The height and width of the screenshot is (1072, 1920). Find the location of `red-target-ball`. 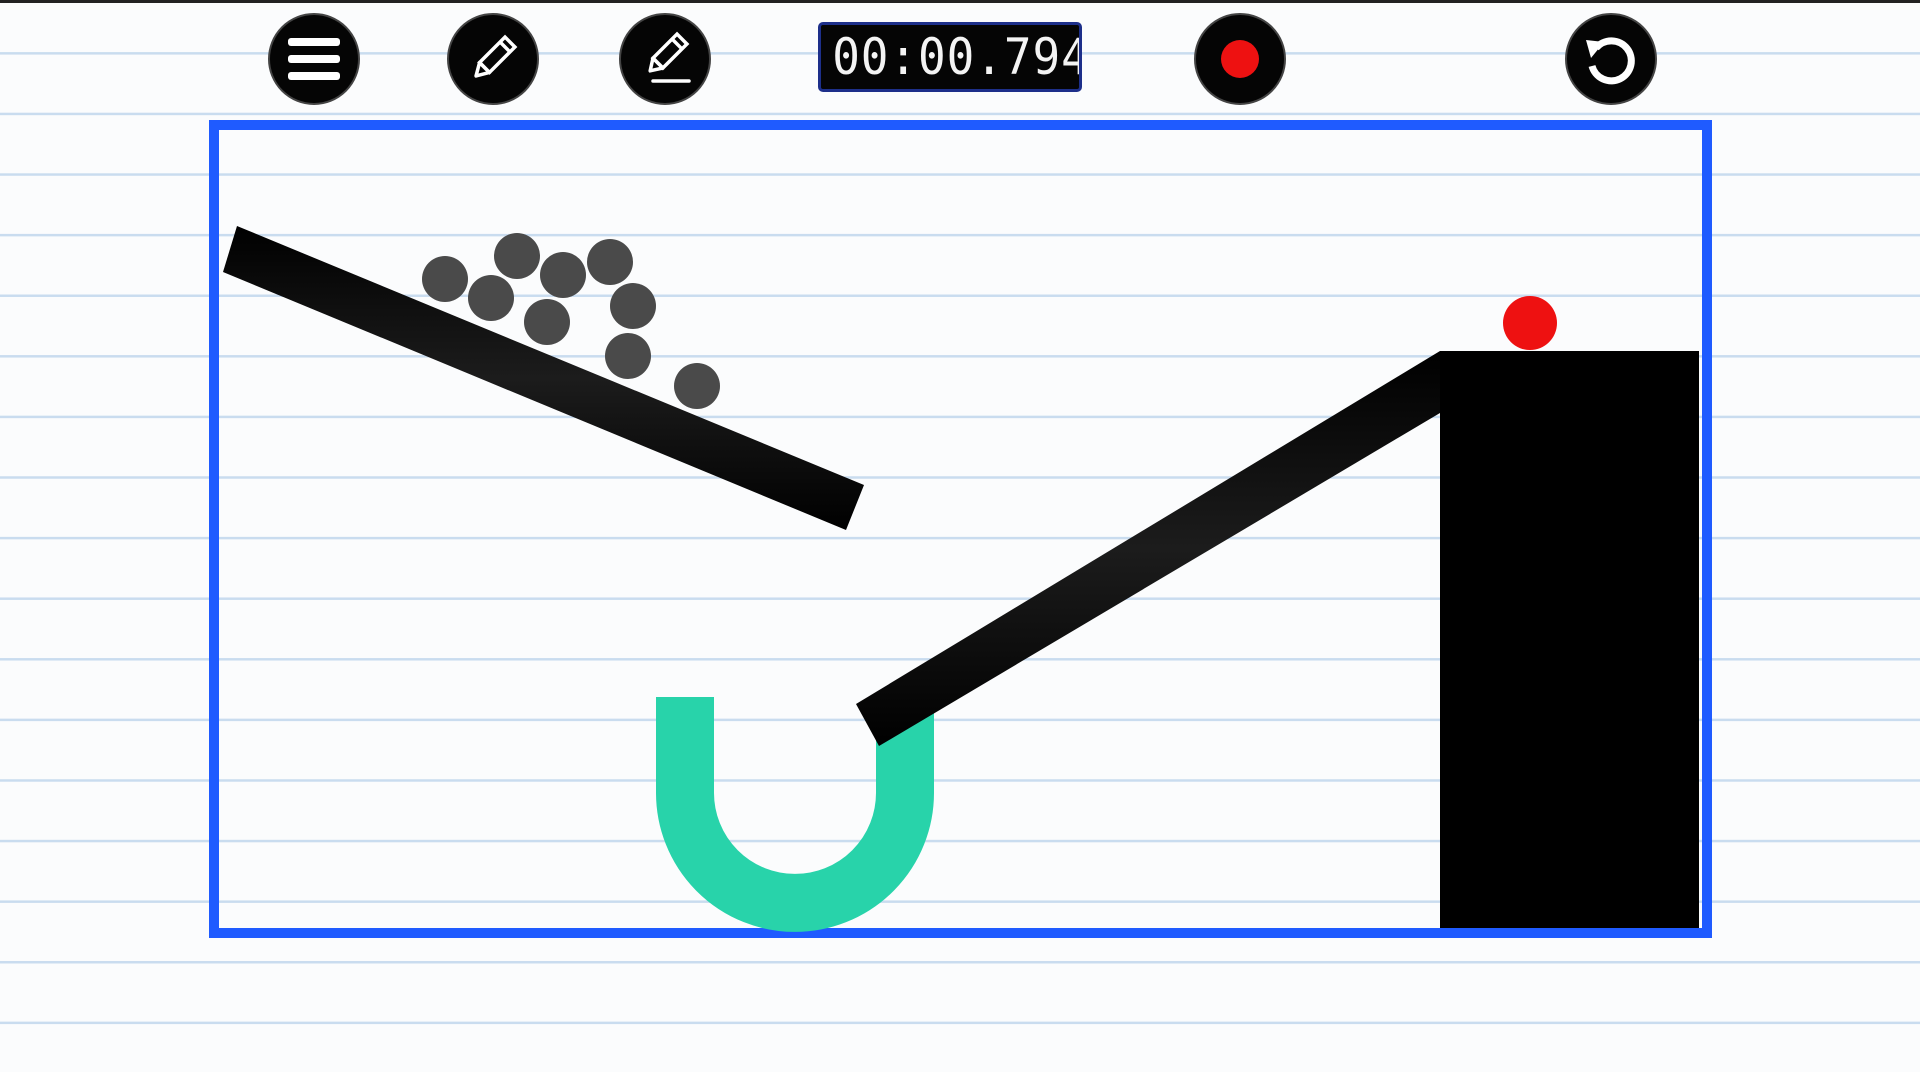

red-target-ball is located at coordinates (1530, 323).